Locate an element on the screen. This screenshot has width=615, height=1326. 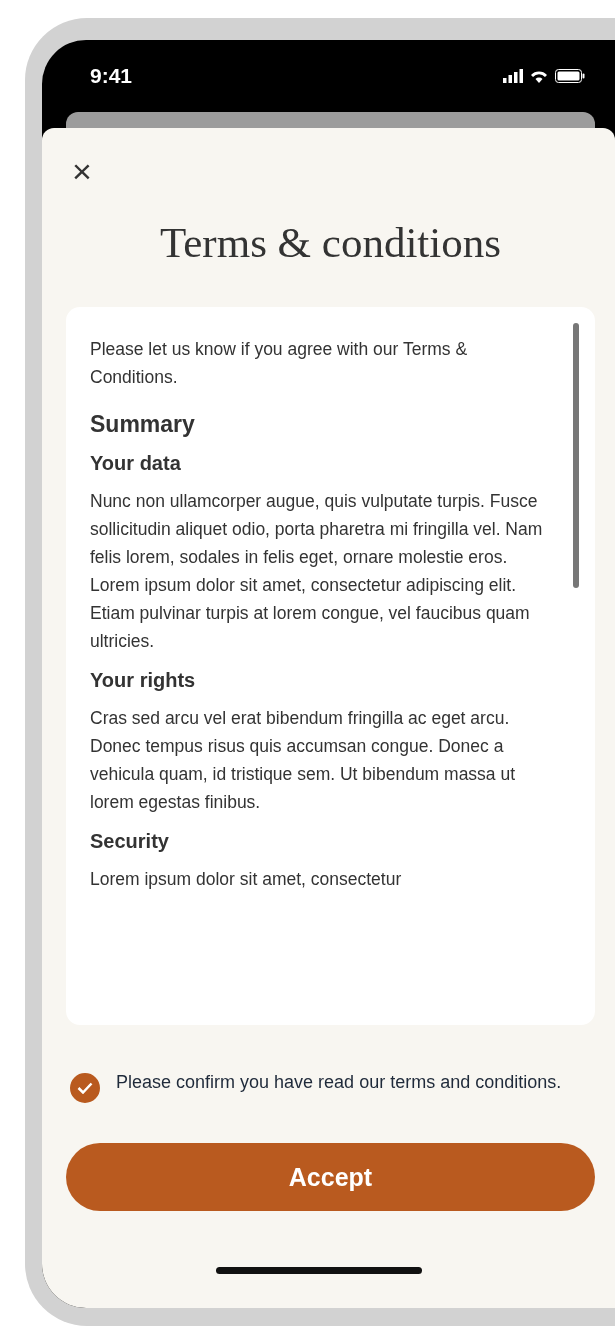
summary-heading: Summary is located at coordinates (143, 424).